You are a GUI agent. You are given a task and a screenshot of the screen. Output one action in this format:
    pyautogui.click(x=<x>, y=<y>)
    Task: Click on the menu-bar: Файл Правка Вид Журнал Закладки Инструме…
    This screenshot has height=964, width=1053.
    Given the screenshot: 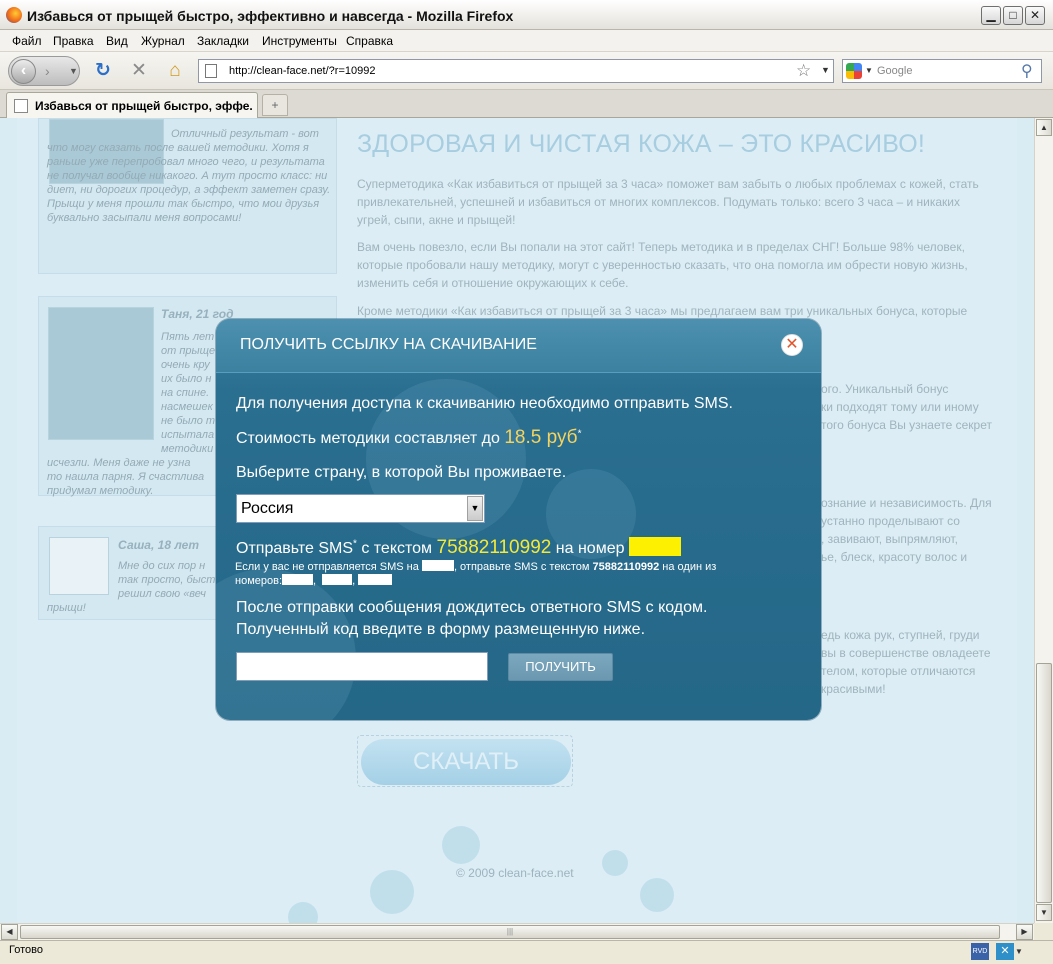 What is the action you would take?
    pyautogui.click(x=526, y=41)
    